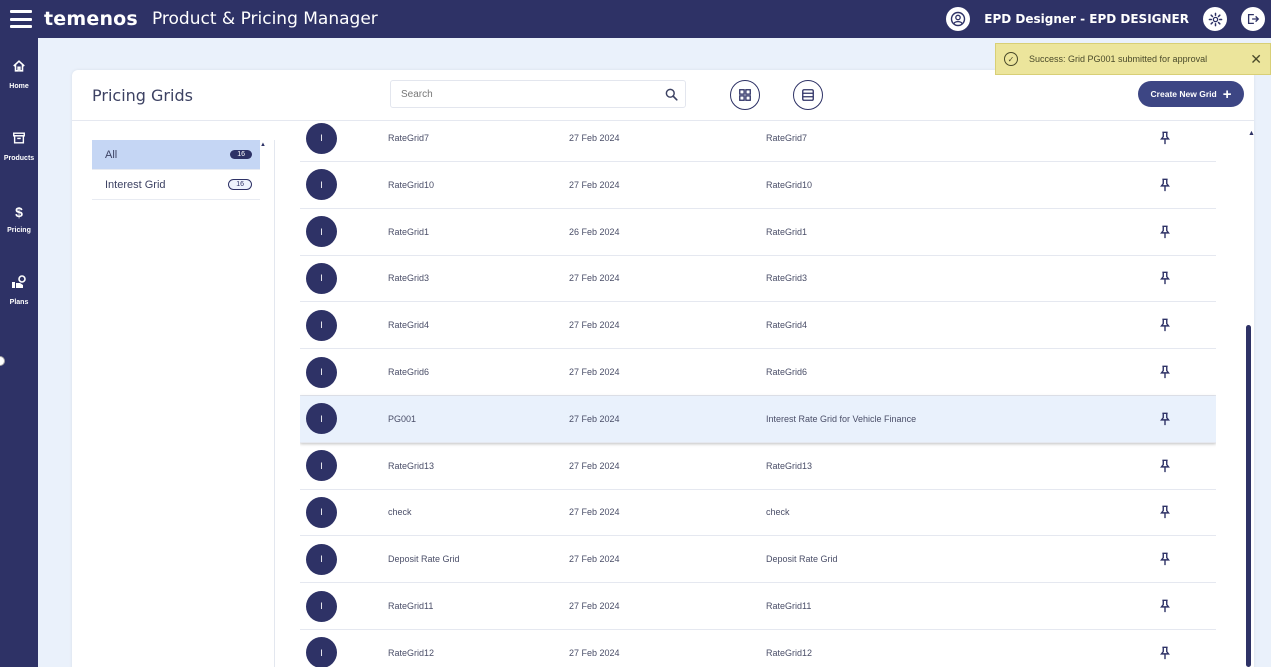  What do you see at coordinates (529, 94) in the screenshot?
I see `search-input` at bounding box center [529, 94].